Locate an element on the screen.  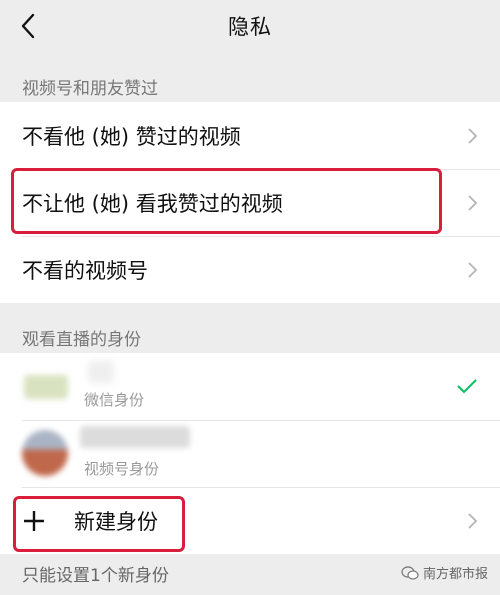
menu-item-blocked-channels: 不看的视频号 is located at coordinates (250, 269).